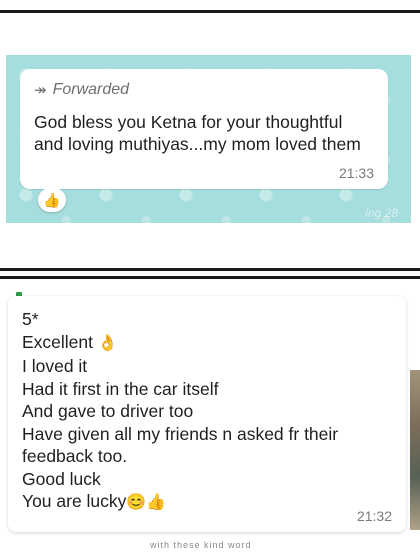  What do you see at coordinates (30, 319) in the screenshot?
I see `message-line: 5*` at bounding box center [30, 319].